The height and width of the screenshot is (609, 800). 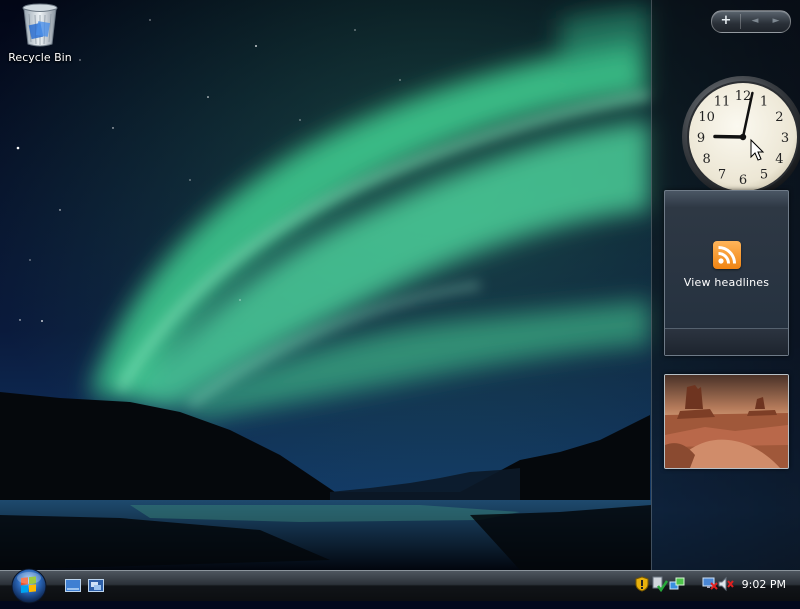 I want to click on show-desktop-icon, so click(x=73, y=585).